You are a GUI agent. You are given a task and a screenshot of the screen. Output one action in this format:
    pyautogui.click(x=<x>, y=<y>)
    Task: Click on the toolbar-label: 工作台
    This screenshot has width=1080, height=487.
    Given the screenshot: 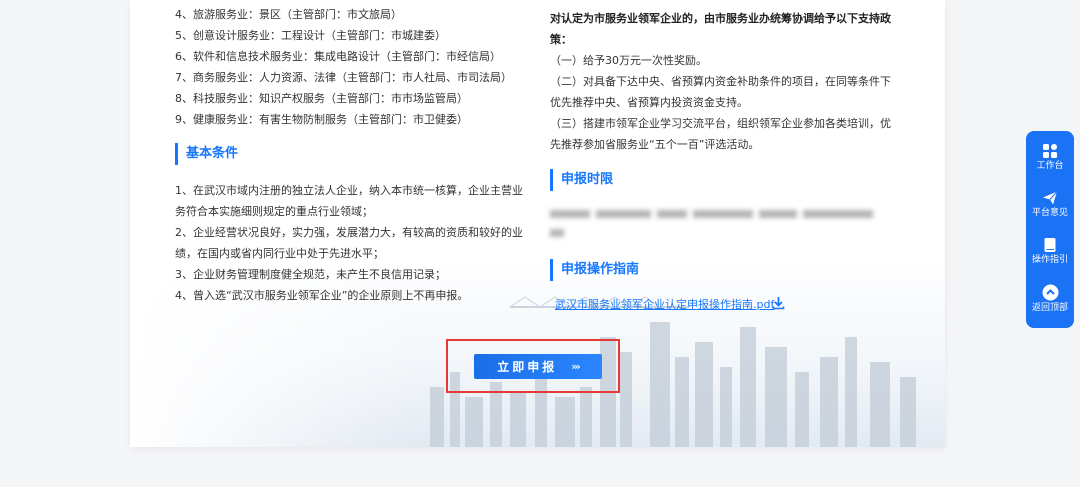 What is the action you would take?
    pyautogui.click(x=1050, y=166)
    